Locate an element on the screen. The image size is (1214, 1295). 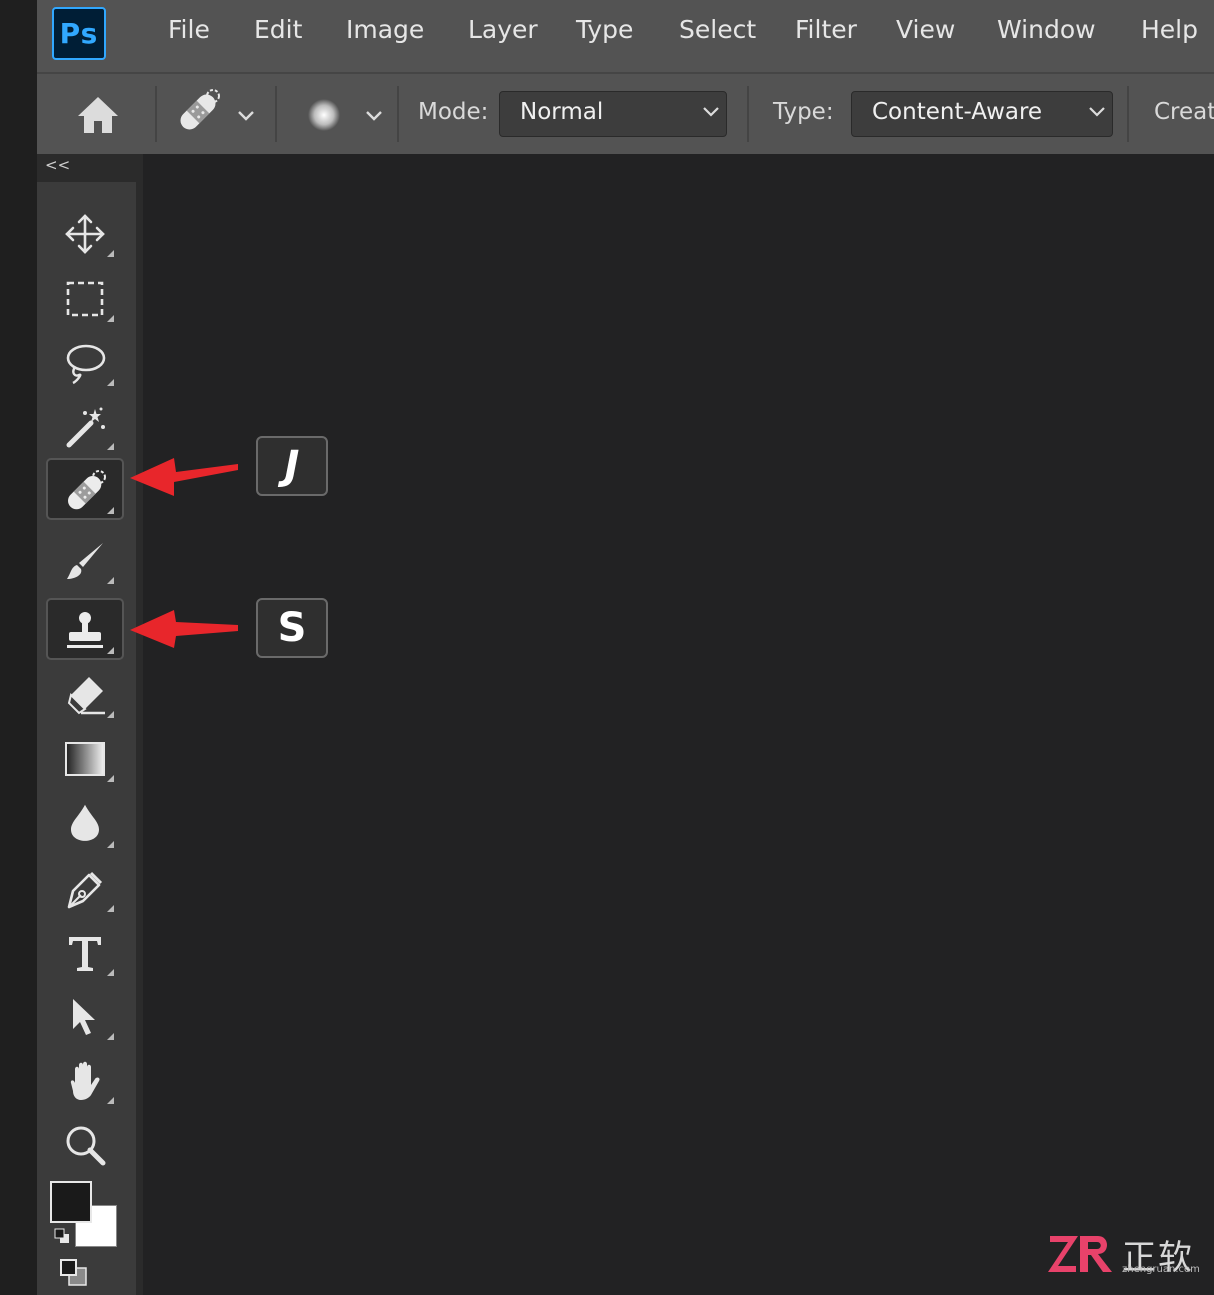
hand-tool is located at coordinates (85, 1079).